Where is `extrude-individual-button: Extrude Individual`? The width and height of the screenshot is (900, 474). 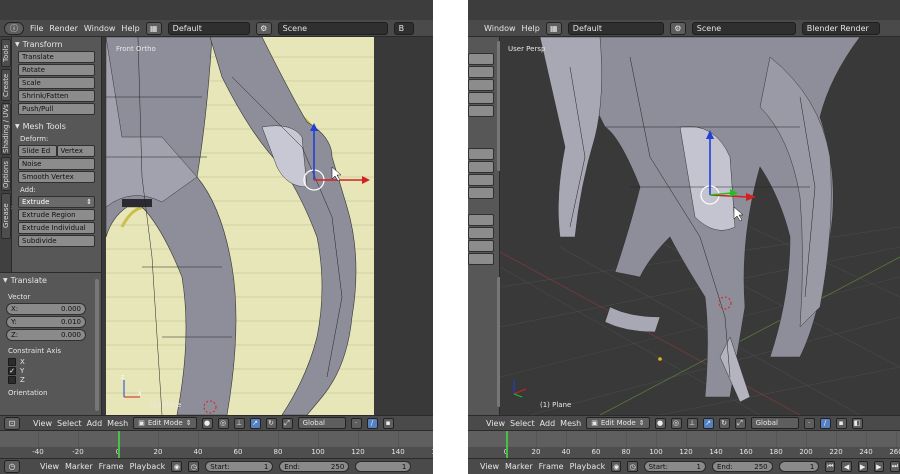
extrude-individual-button: Extrude Individual is located at coordinates (56, 228).